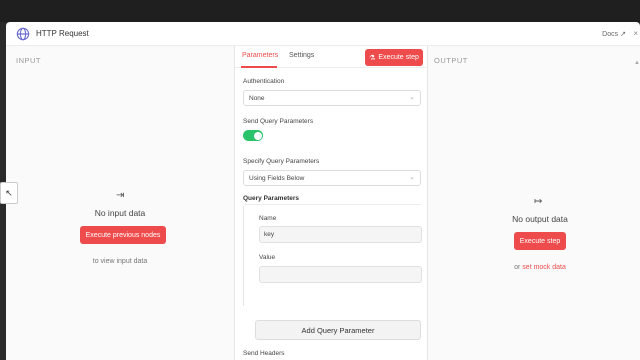 The image size is (640, 360). What do you see at coordinates (320, 11) in the screenshot?
I see `app-top-bar` at bounding box center [320, 11].